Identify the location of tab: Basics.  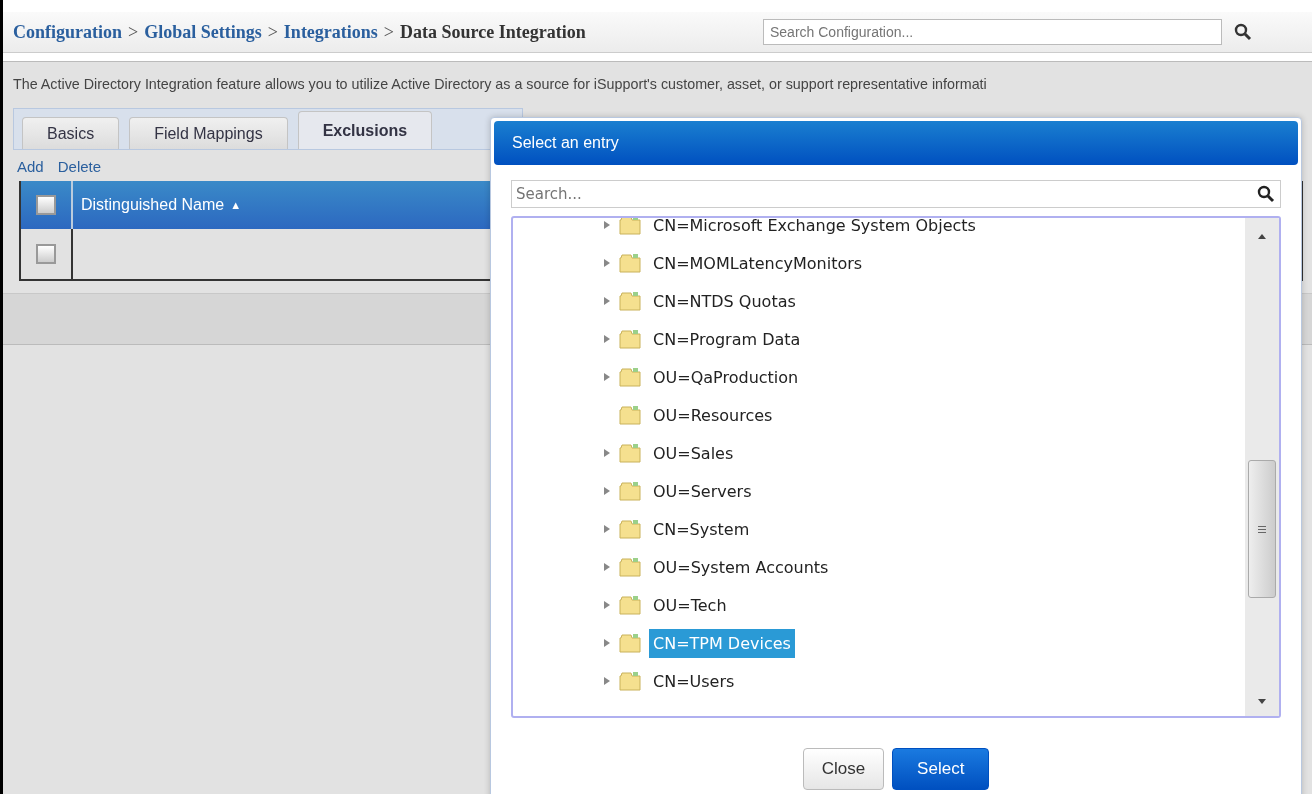
(71, 133).